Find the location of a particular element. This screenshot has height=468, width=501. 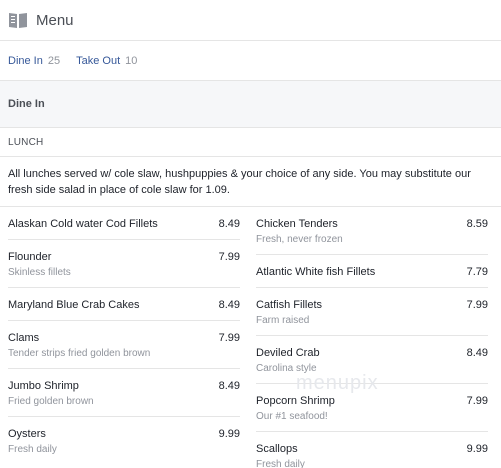

menu-item-row: Flounder 7.99 is located at coordinates (124, 257).